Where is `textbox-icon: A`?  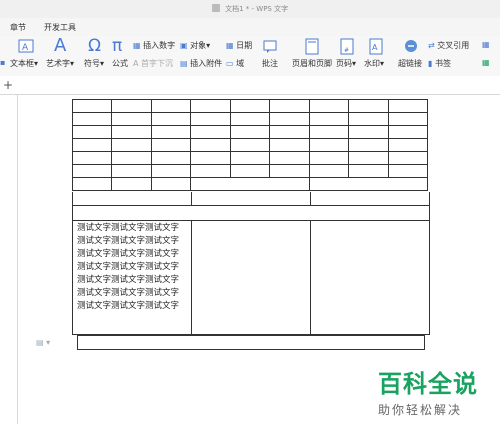
textbox-icon: A is located at coordinates (26, 46).